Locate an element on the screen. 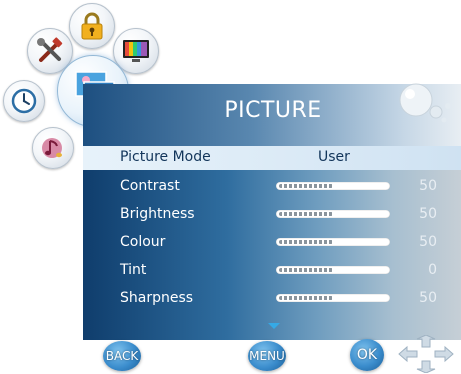 The width and height of the screenshot is (461, 374). tint-value: 0 is located at coordinates (432, 270).